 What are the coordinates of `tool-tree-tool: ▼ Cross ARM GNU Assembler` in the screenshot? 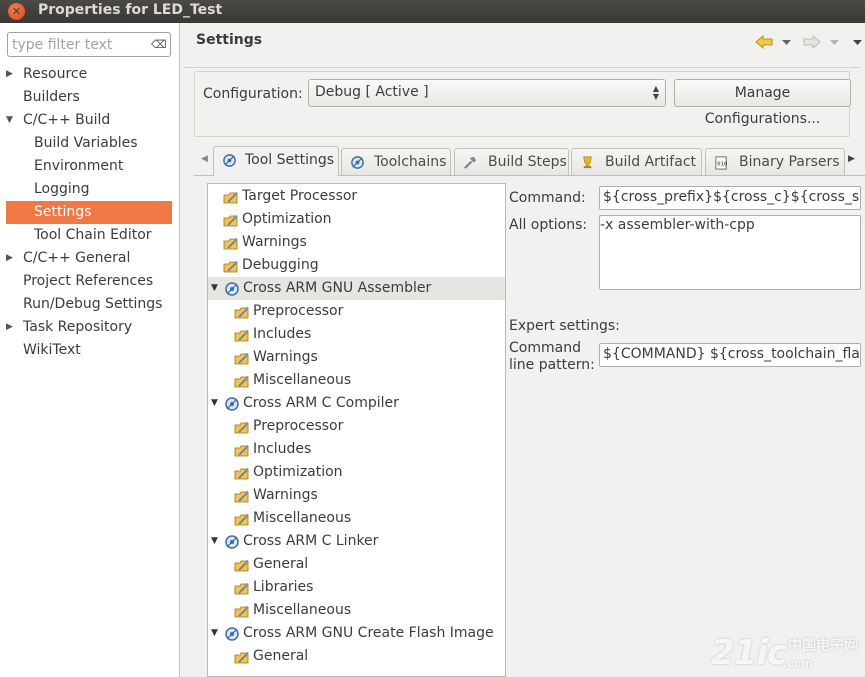 It's located at (356, 288).